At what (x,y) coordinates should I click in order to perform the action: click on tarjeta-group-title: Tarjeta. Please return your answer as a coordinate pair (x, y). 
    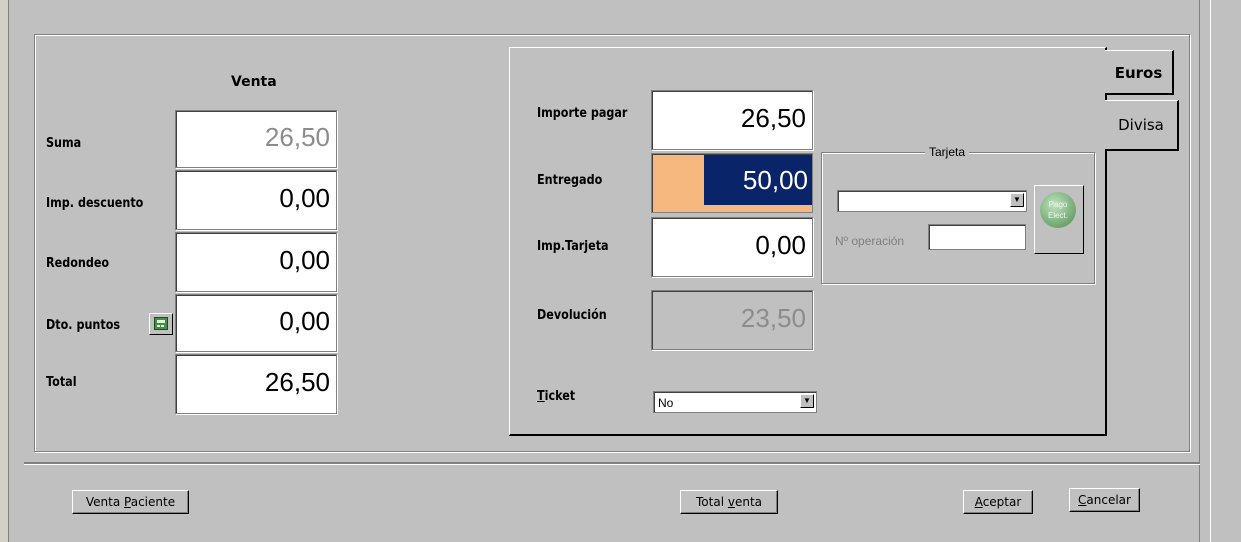
    Looking at the image, I should click on (947, 152).